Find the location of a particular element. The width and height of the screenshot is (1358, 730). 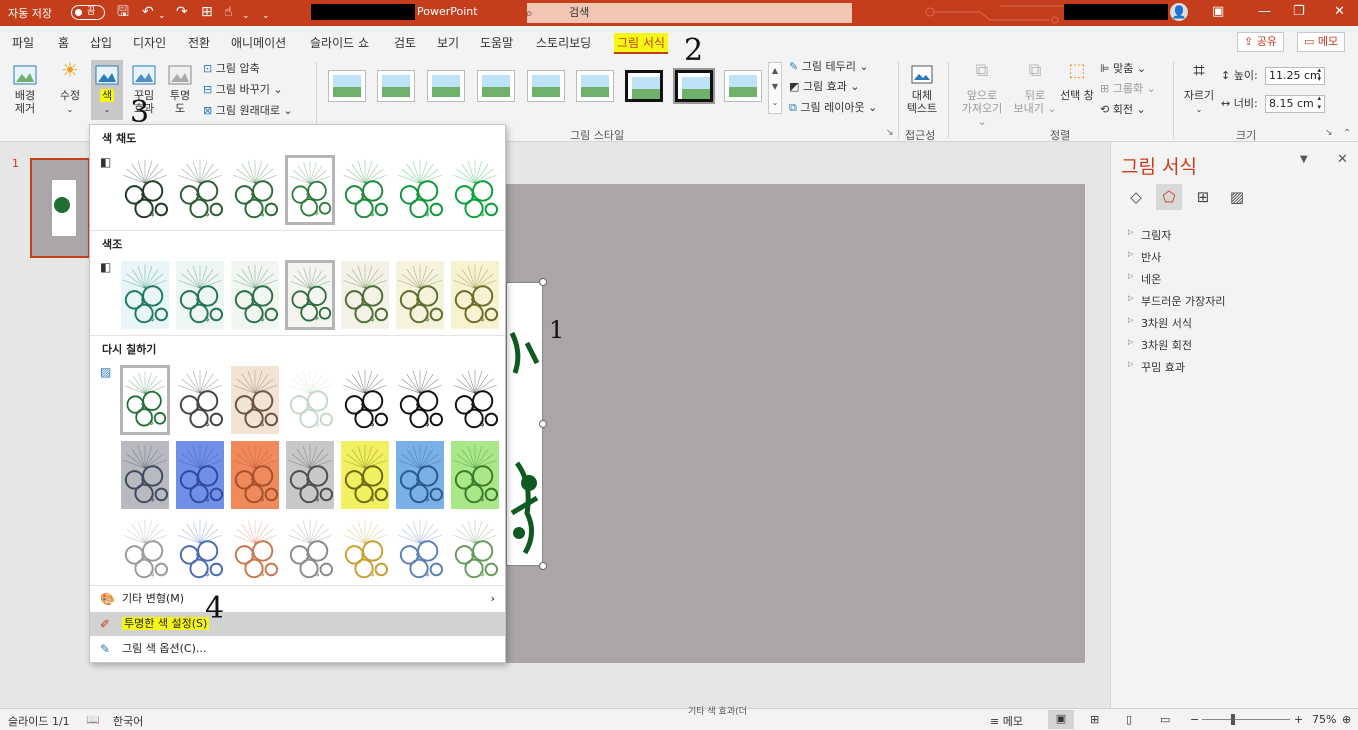

restore-icon: ❐ is located at coordinates (1299, 12).